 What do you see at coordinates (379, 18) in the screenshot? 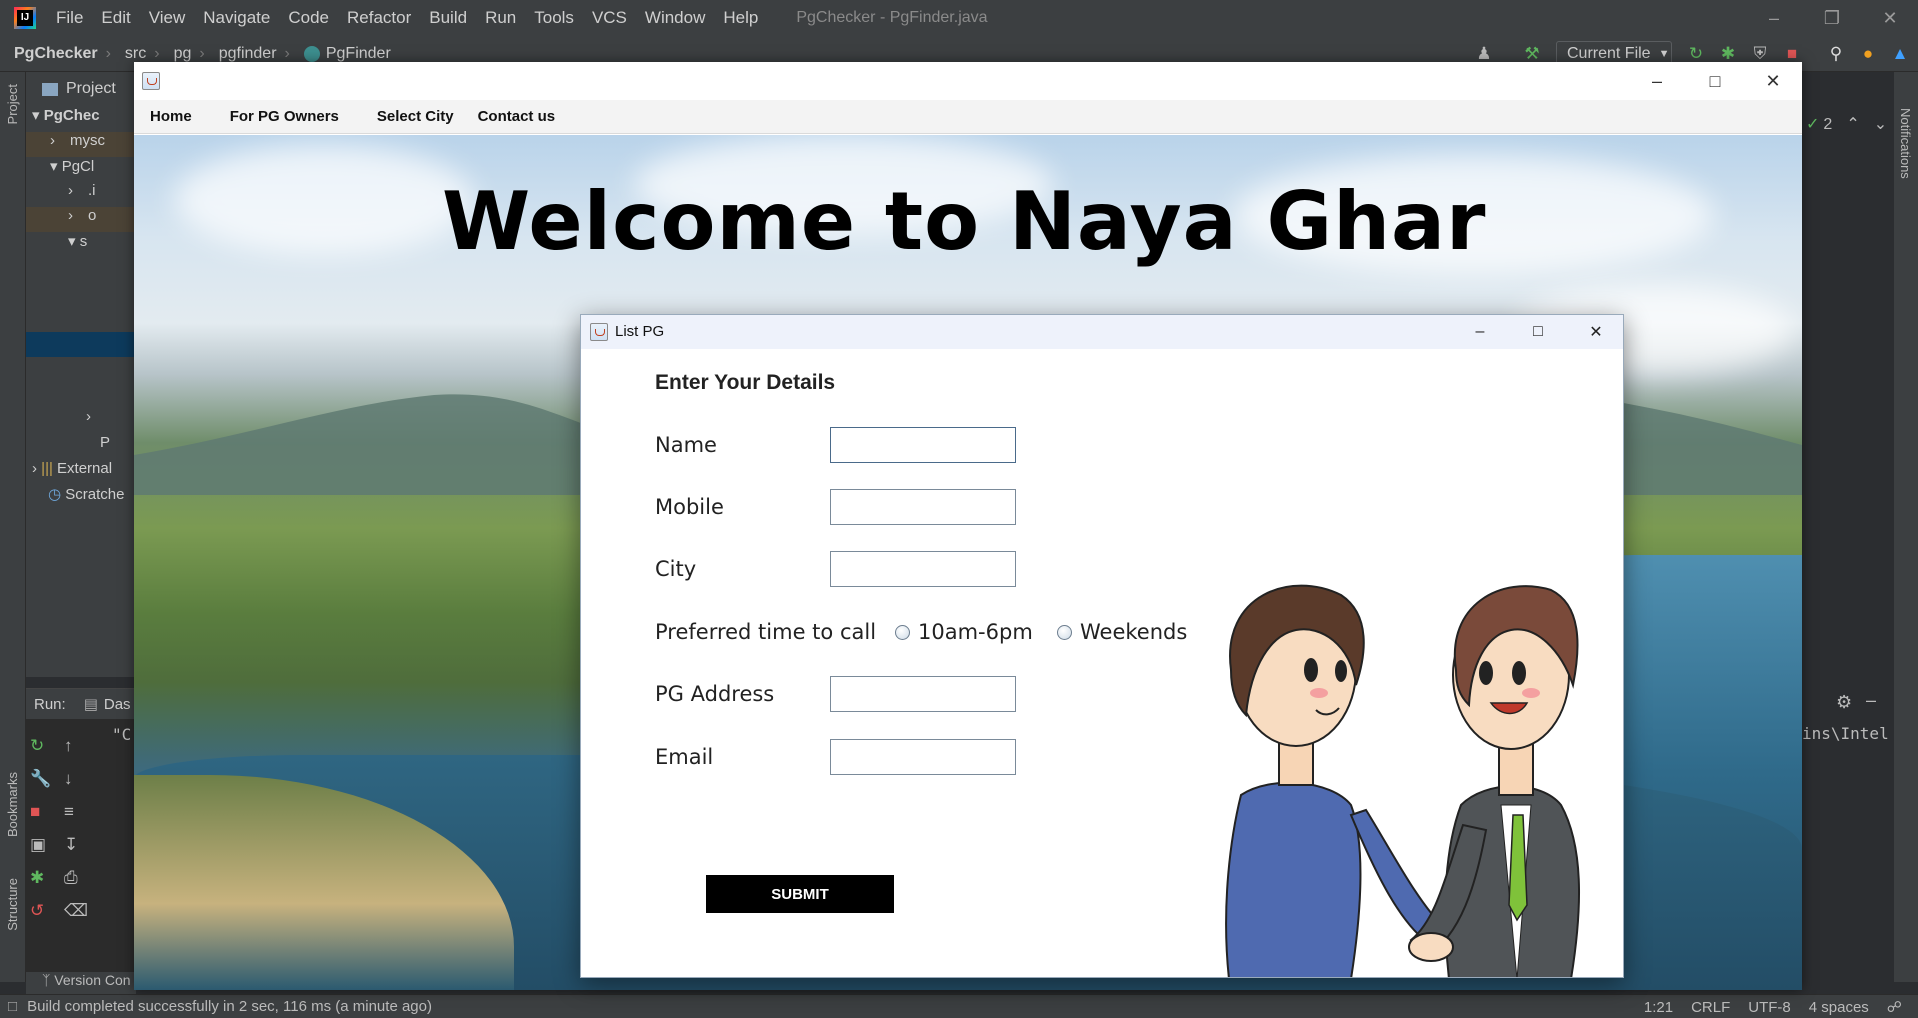
I see `menu-refactor: Refactor` at bounding box center [379, 18].